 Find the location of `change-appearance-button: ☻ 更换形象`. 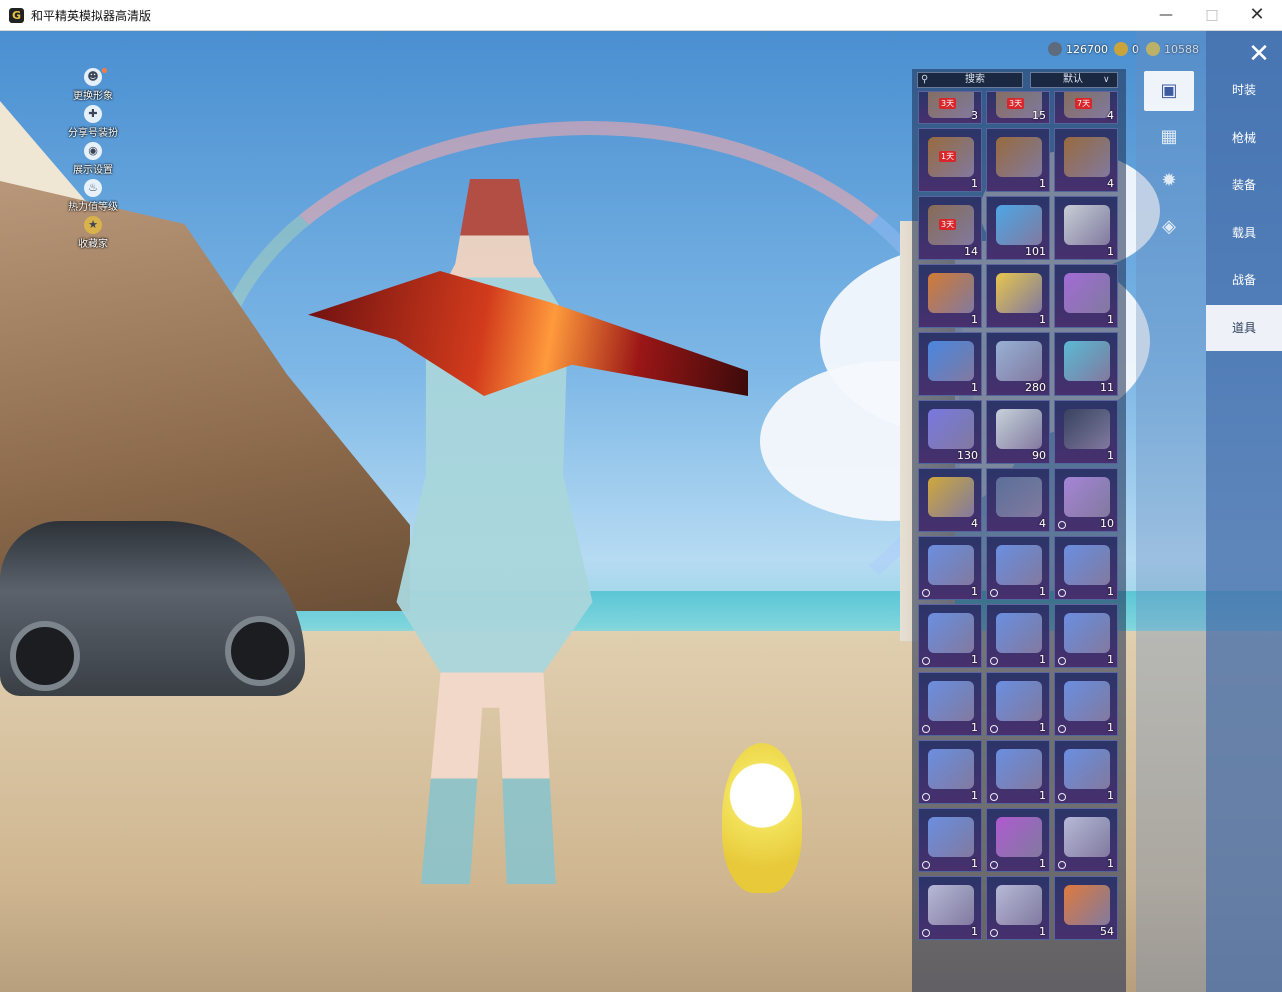

change-appearance-button: ☻ 更换形象 is located at coordinates (93, 86).